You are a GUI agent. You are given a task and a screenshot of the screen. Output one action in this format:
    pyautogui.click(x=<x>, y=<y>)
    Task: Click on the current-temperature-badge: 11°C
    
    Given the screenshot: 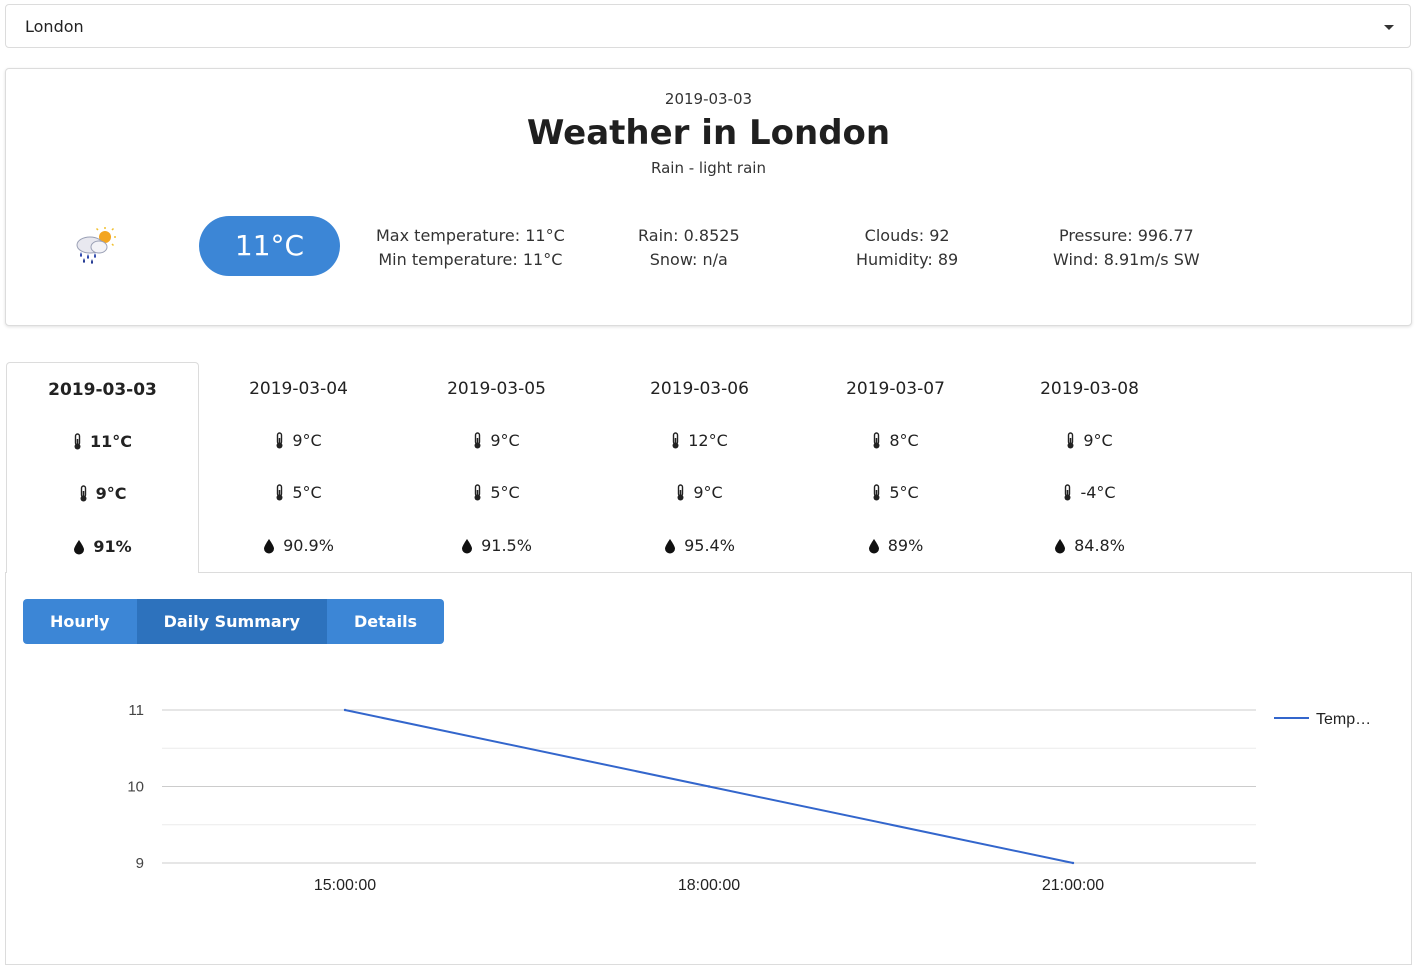 What is the action you would take?
    pyautogui.click(x=269, y=246)
    